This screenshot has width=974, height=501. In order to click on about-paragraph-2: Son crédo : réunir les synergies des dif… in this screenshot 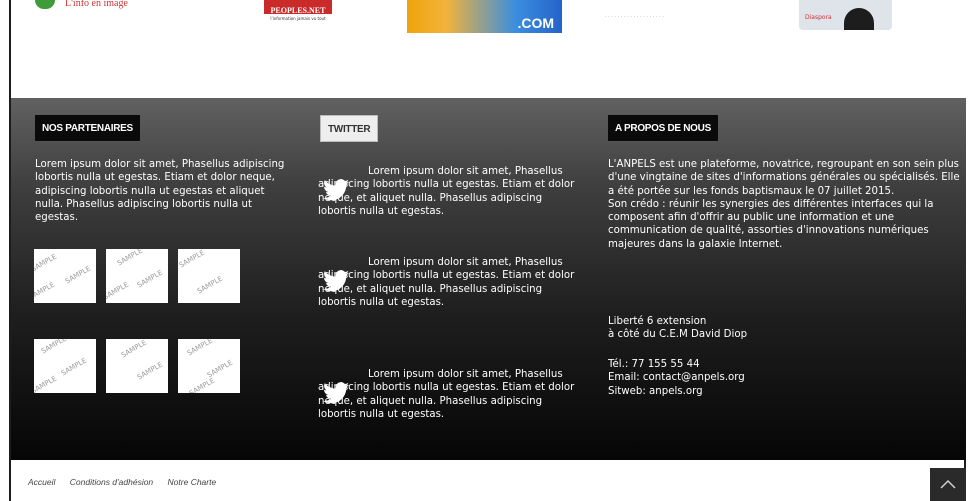, I will do `click(771, 224)`.